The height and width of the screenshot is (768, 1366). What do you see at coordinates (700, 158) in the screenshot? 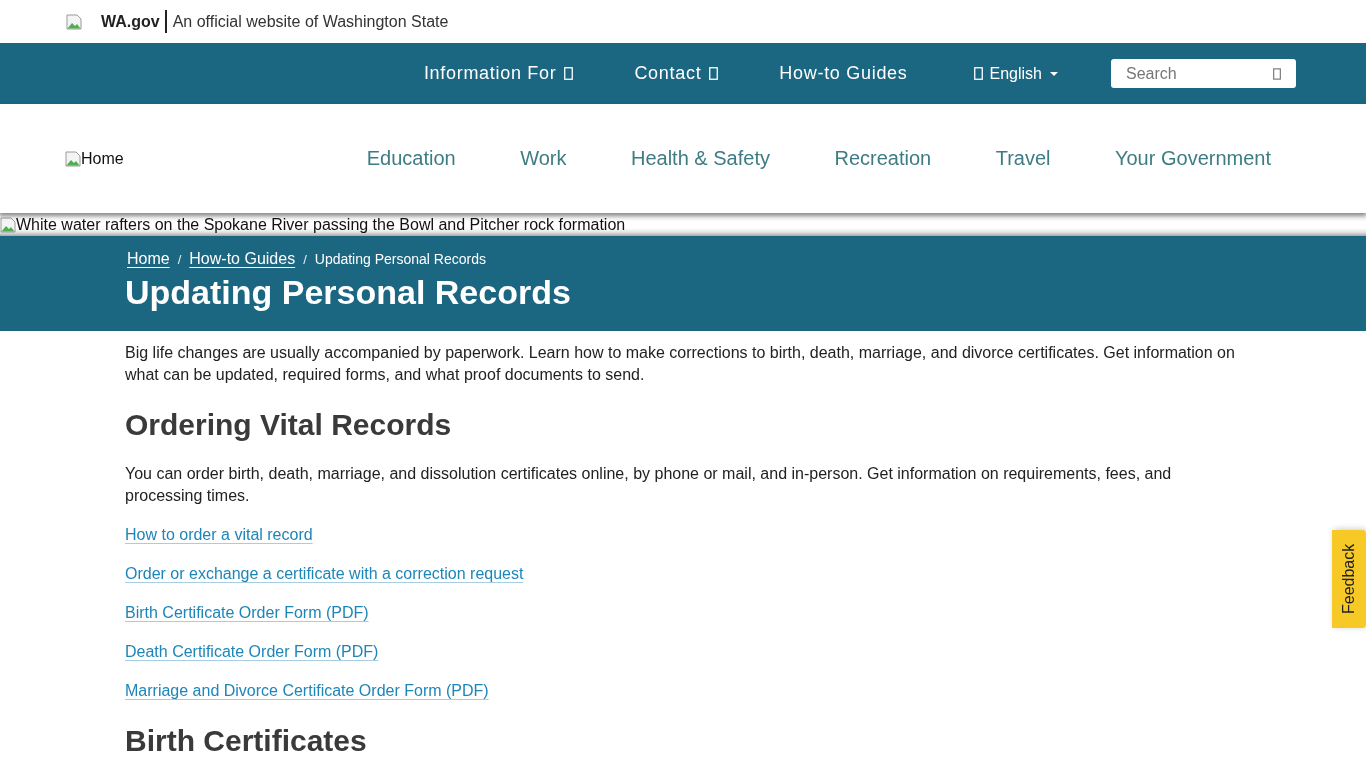
I see `main-nav-link: Health & Safety` at bounding box center [700, 158].